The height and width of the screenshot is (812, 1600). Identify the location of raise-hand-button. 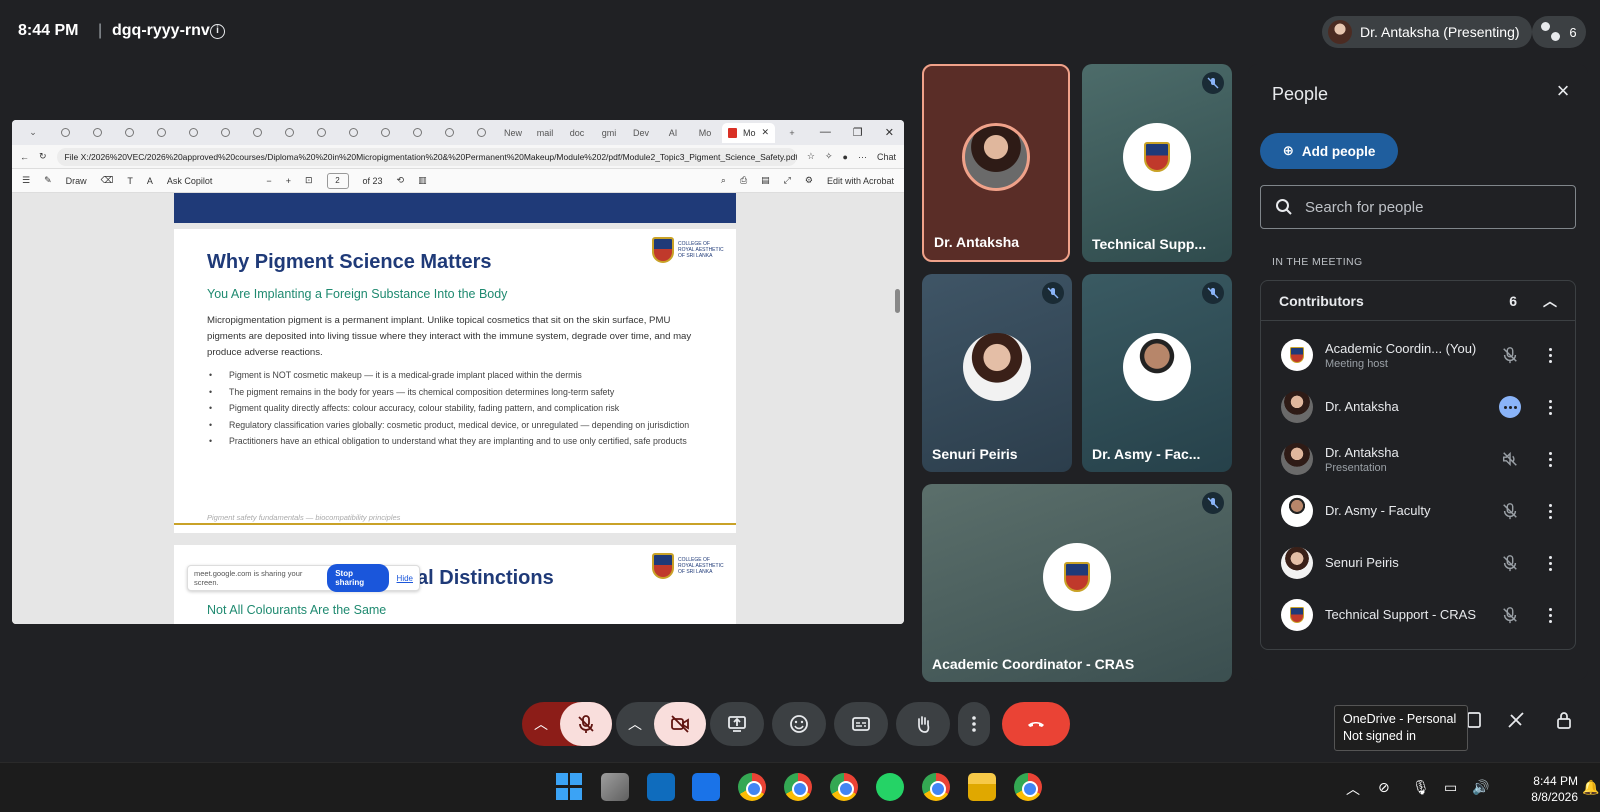
(923, 724).